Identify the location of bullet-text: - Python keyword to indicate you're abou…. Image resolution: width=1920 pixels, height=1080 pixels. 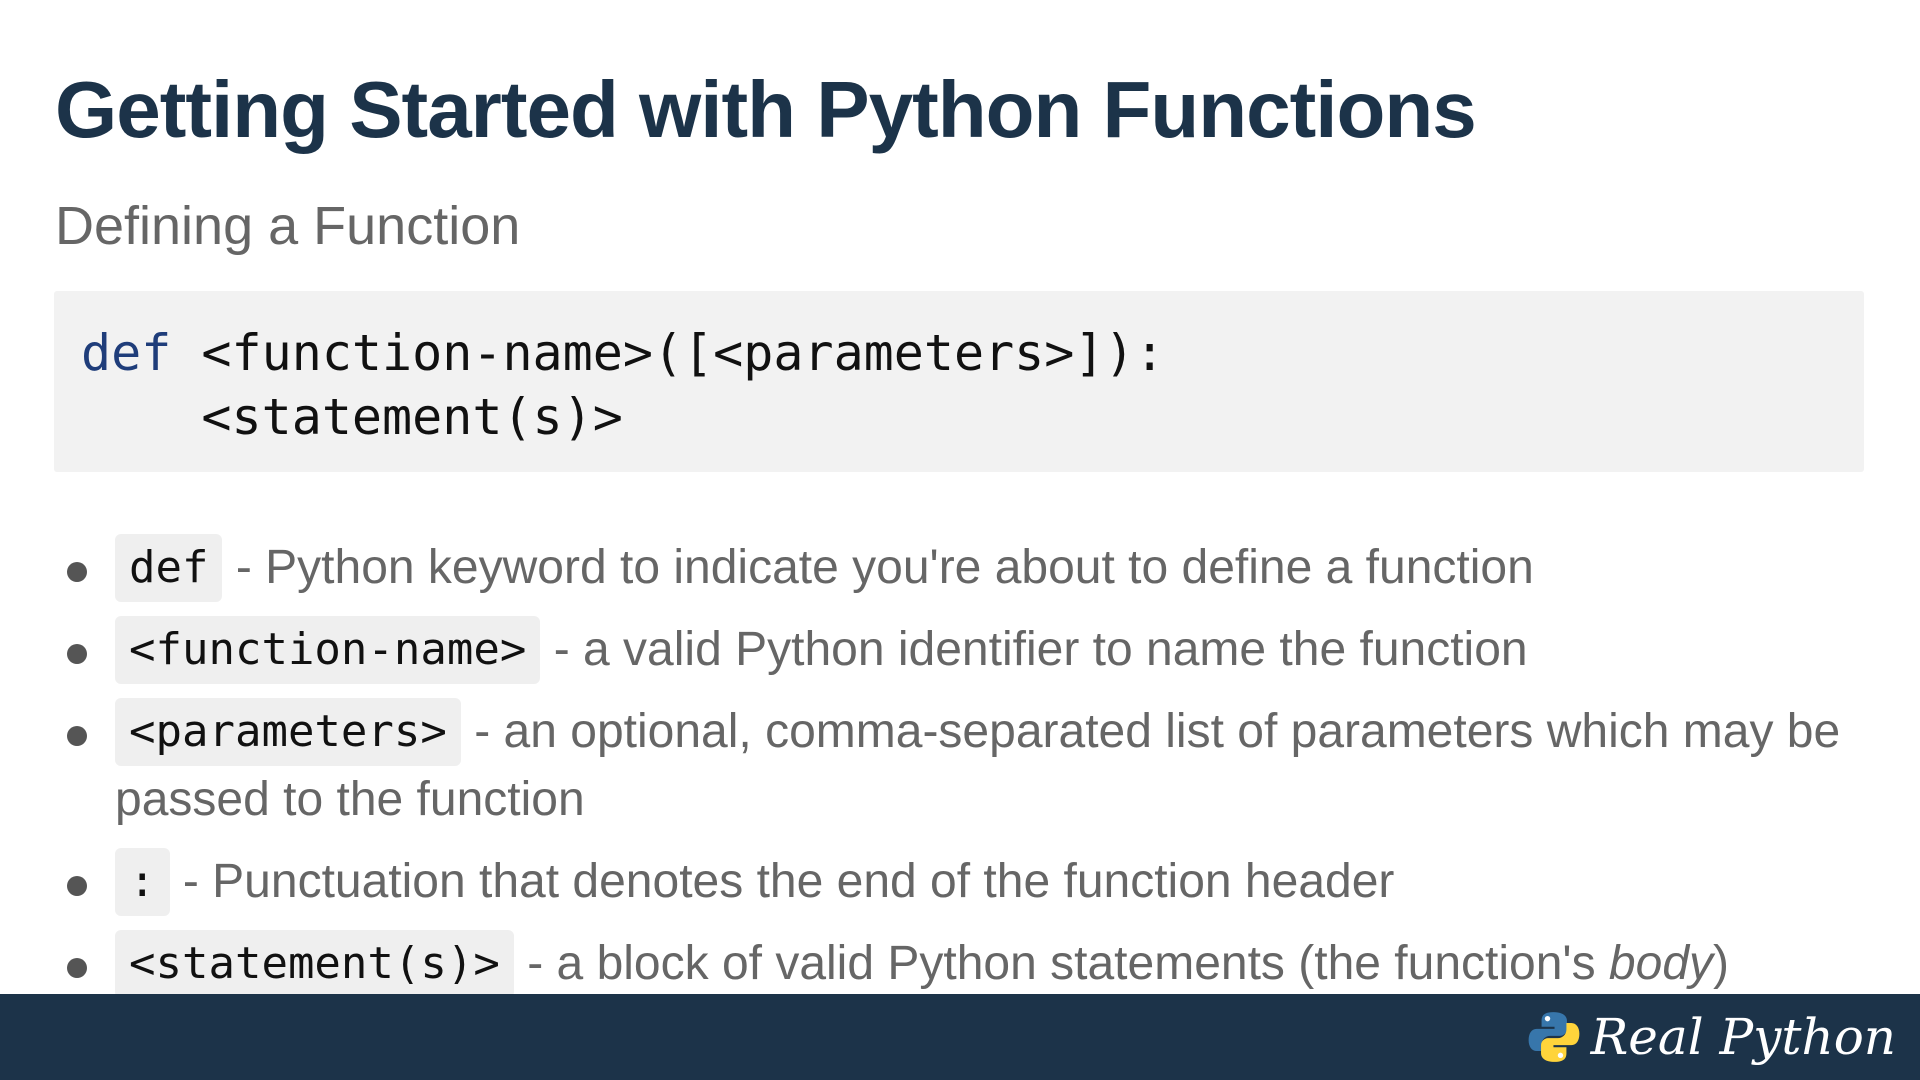
(878, 567).